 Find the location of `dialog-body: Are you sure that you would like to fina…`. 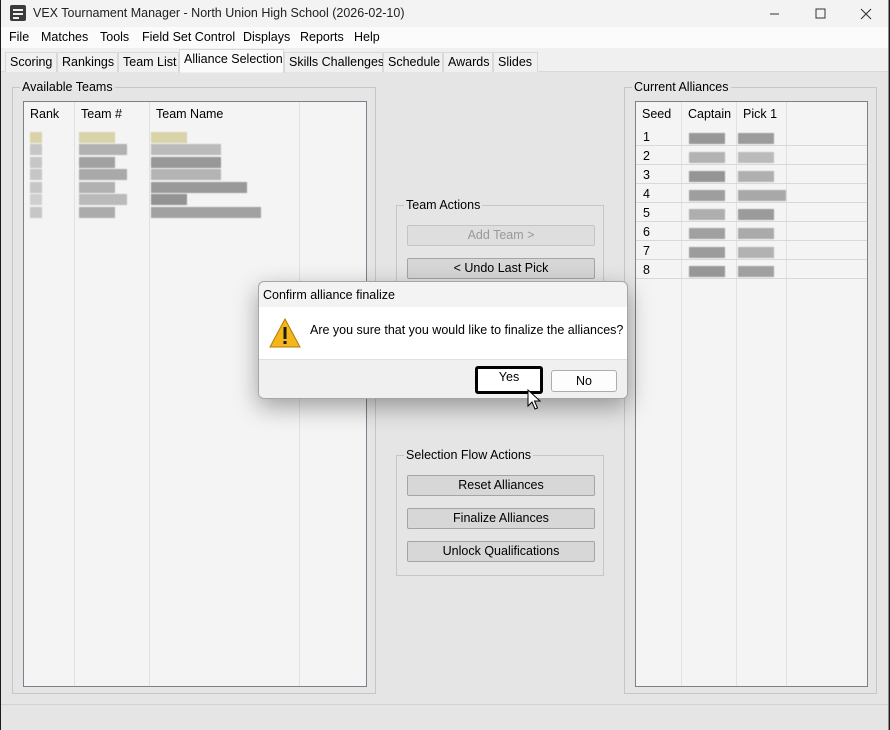

dialog-body: Are you sure that you would like to fina… is located at coordinates (443, 333).